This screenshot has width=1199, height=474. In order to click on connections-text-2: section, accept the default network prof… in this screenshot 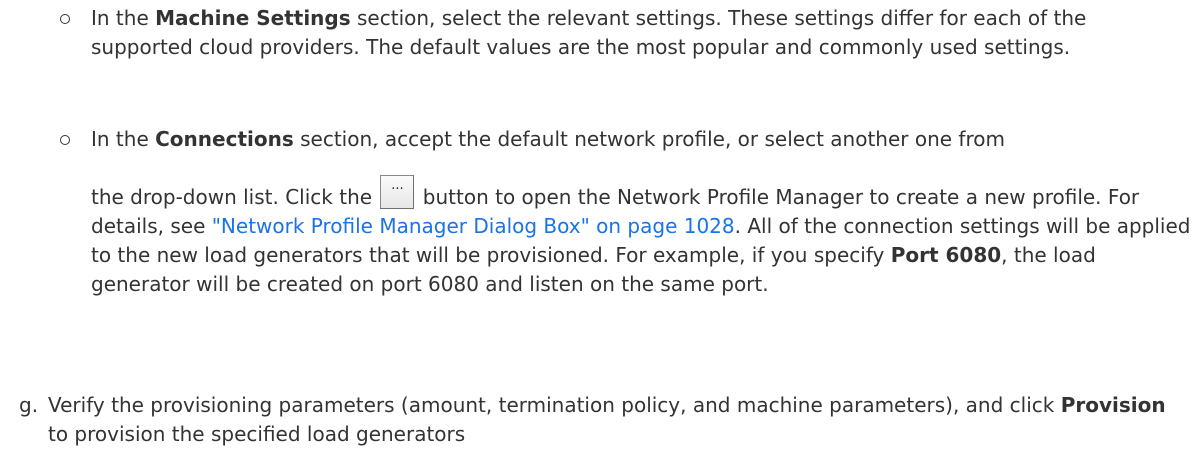, I will do `click(649, 139)`.